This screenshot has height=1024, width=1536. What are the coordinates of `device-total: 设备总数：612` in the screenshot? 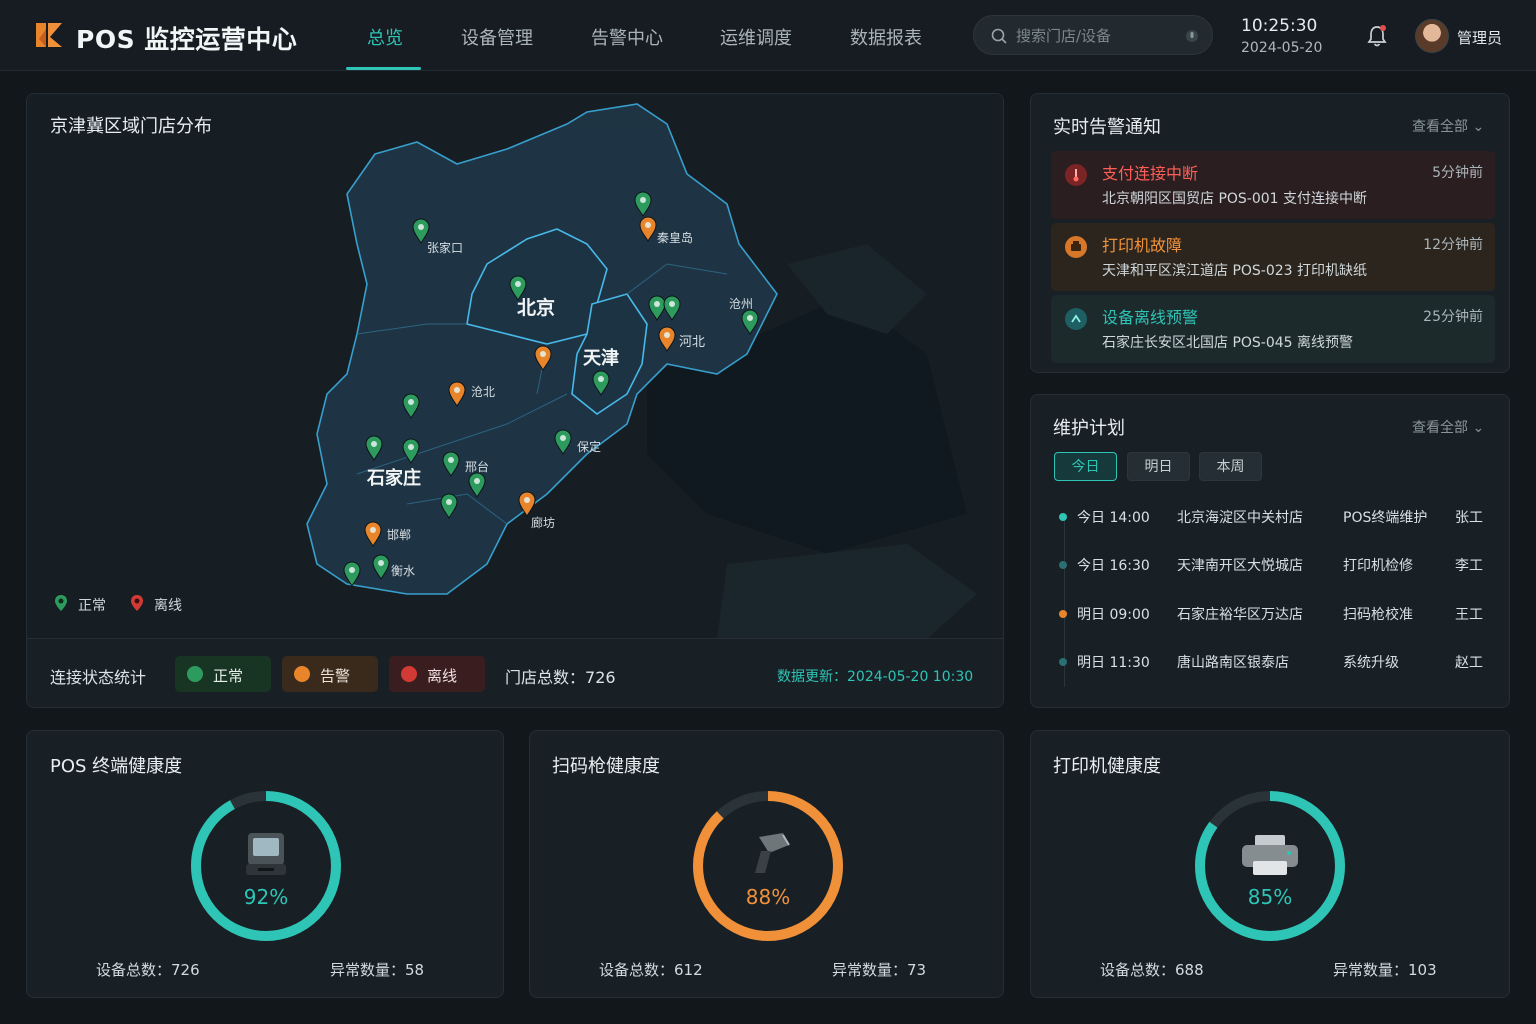 It's located at (651, 970).